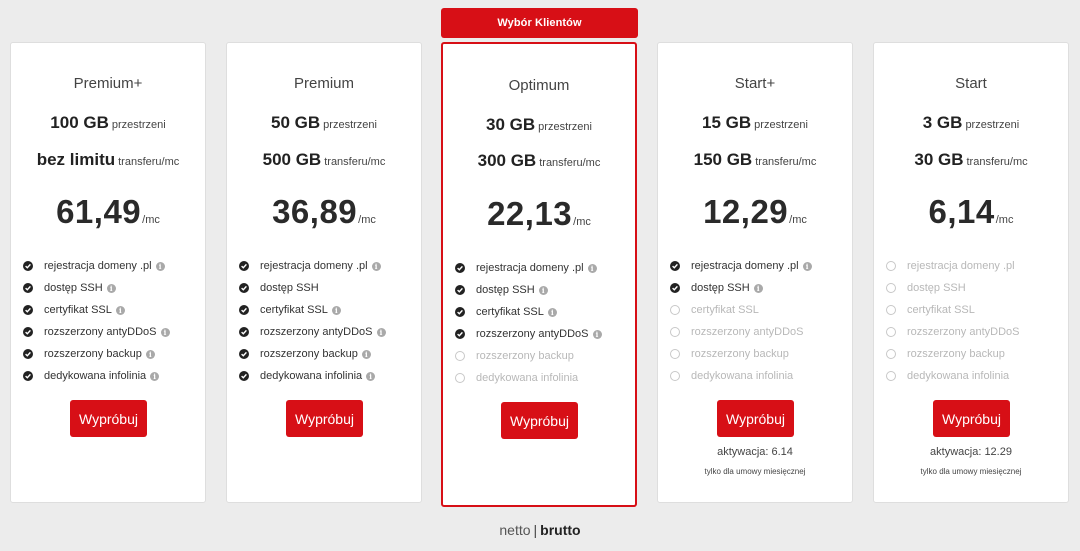  I want to click on tax-toggle: netto | brutto, so click(540, 530).